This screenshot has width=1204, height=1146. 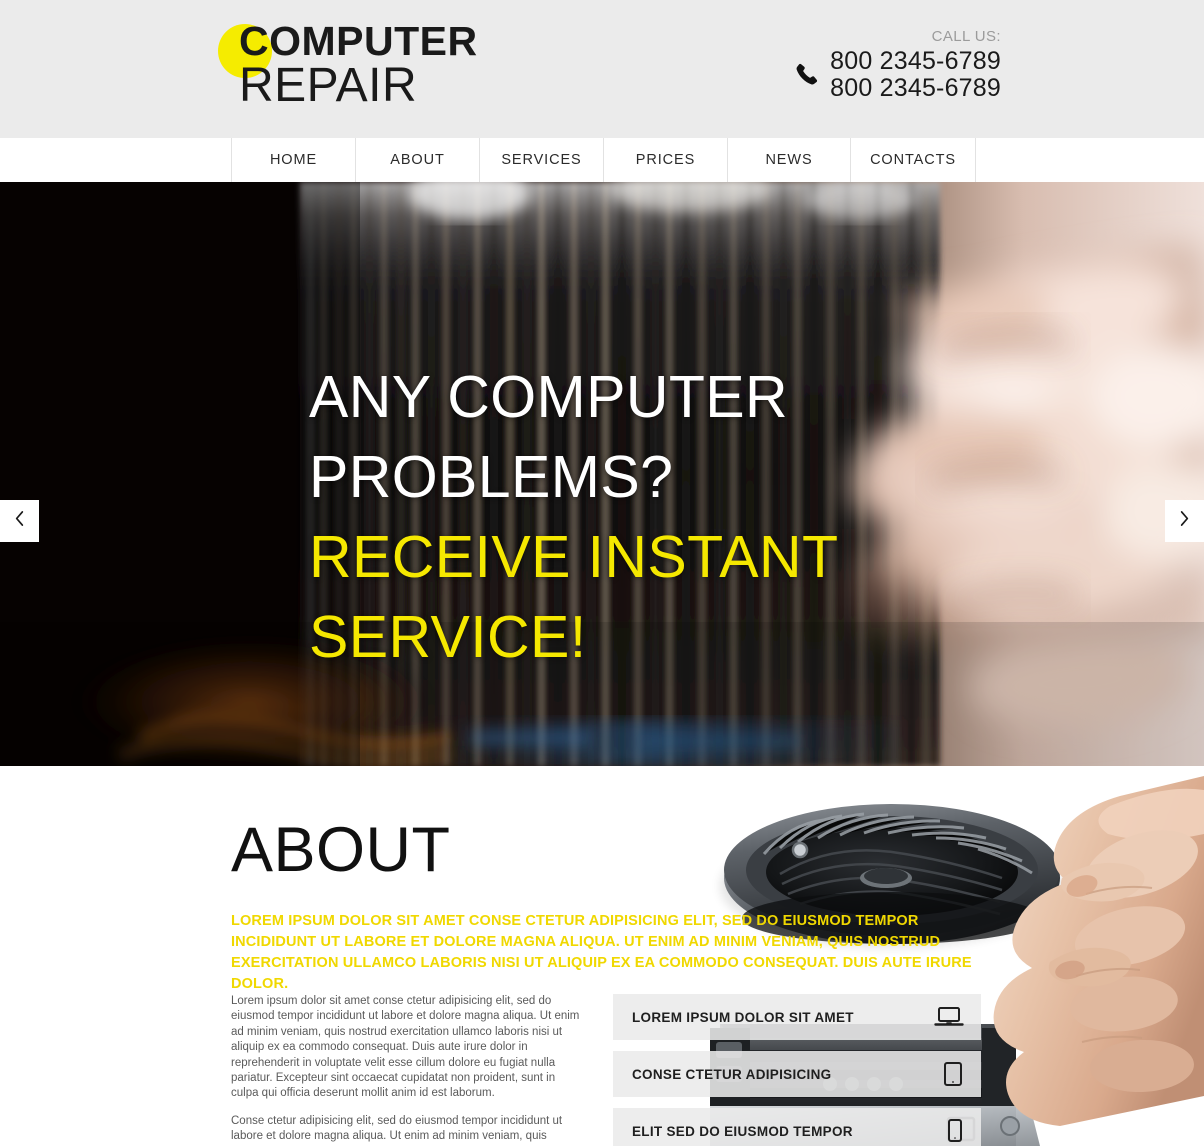 I want to click on logo-line-repair: REPAIR, so click(x=328, y=85).